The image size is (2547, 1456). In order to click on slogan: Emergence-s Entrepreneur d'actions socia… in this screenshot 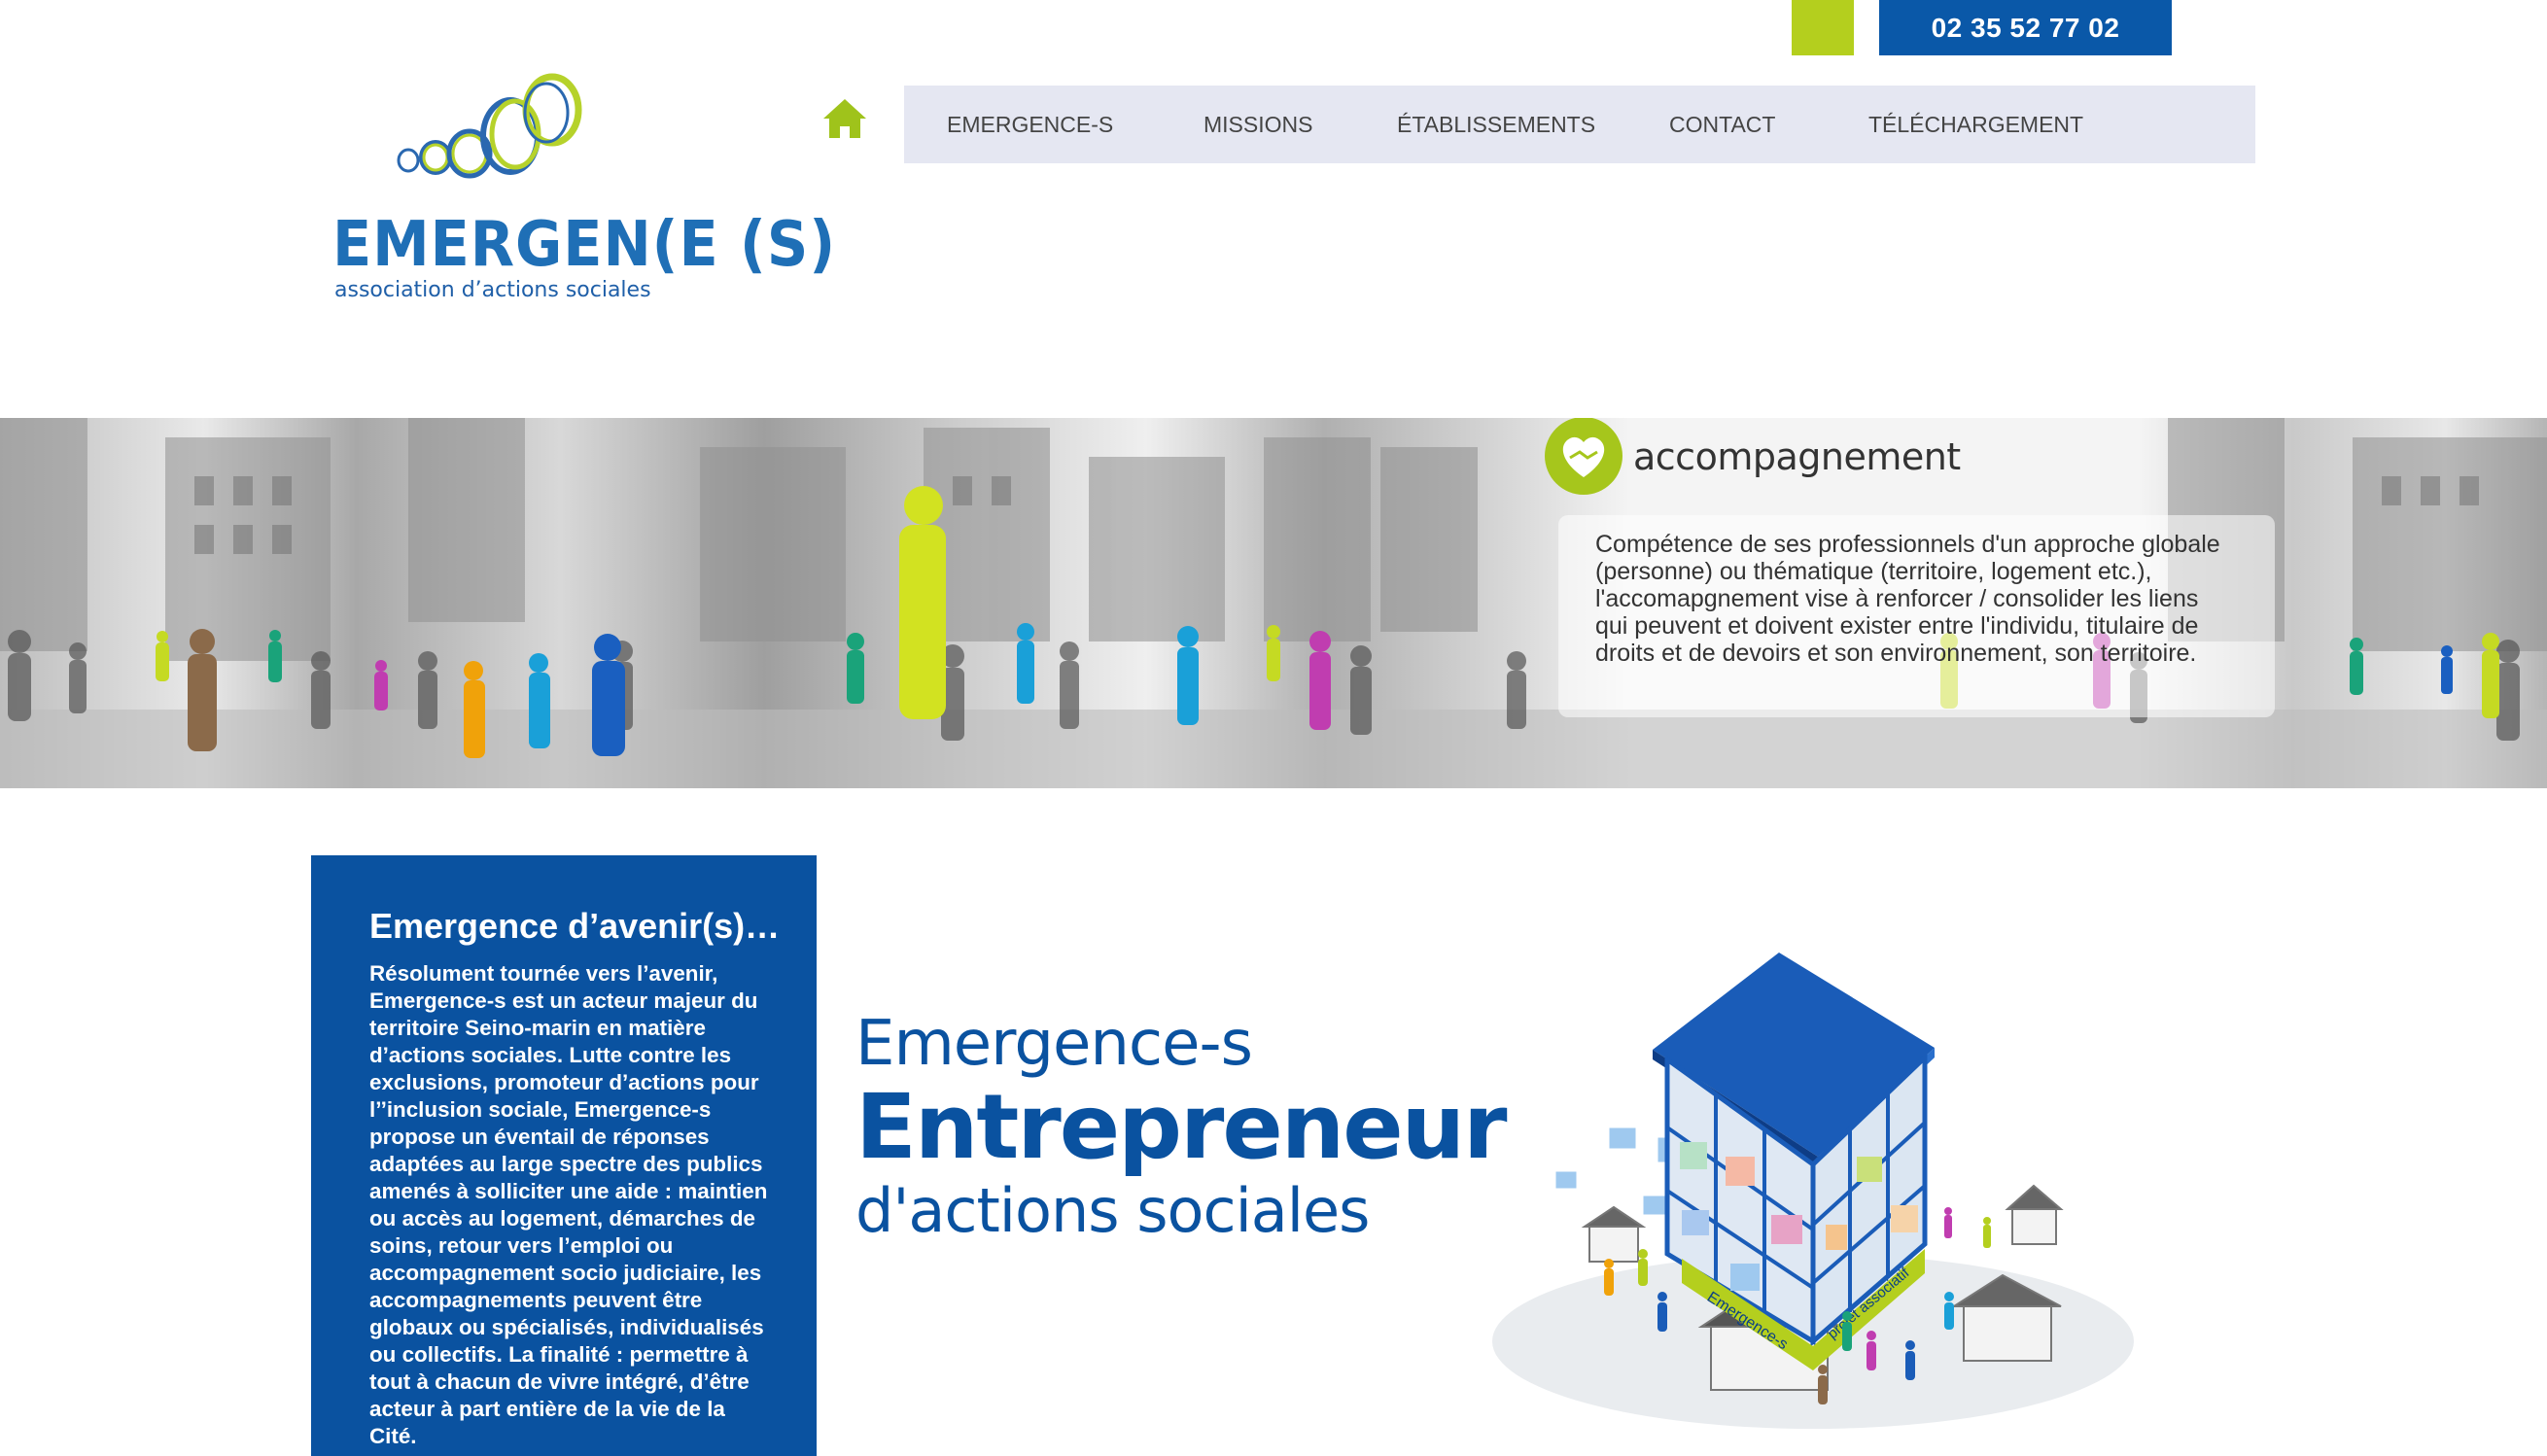, I will do `click(1181, 1127)`.